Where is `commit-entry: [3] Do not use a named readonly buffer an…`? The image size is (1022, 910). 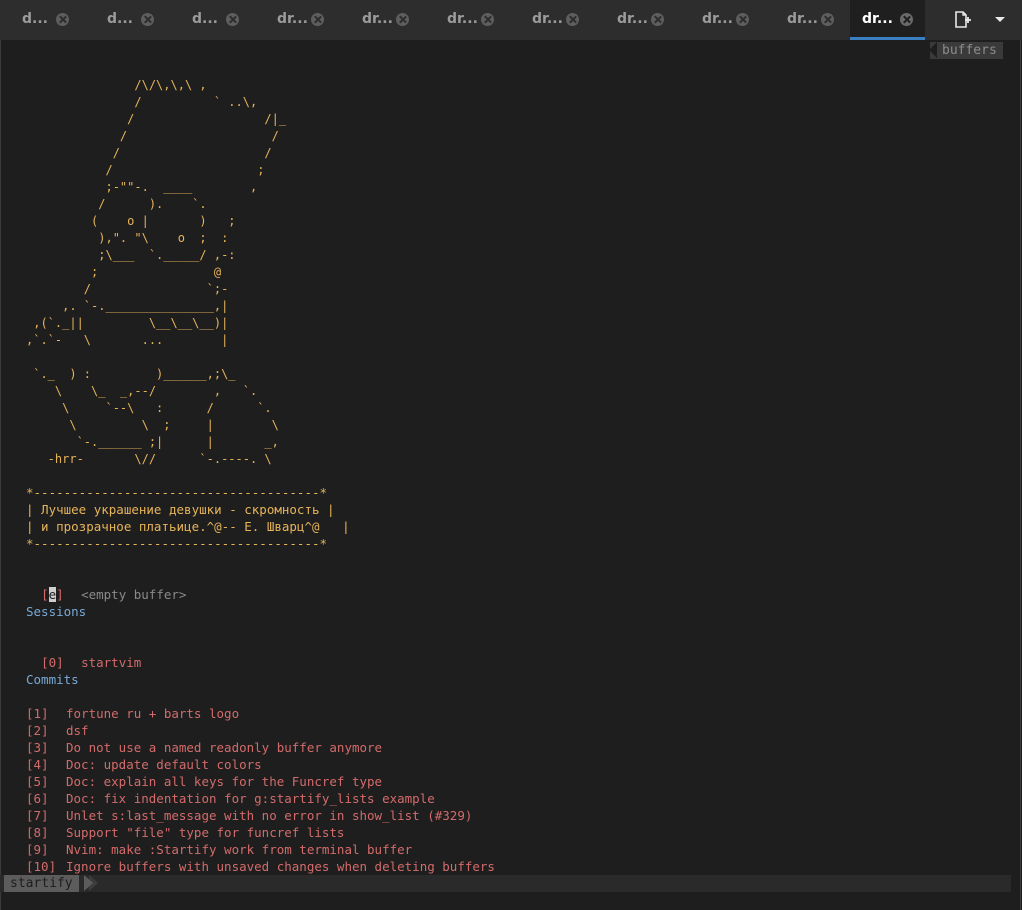 commit-entry: [3] Do not use a named readonly buffer an… is located at coordinates (204, 747).